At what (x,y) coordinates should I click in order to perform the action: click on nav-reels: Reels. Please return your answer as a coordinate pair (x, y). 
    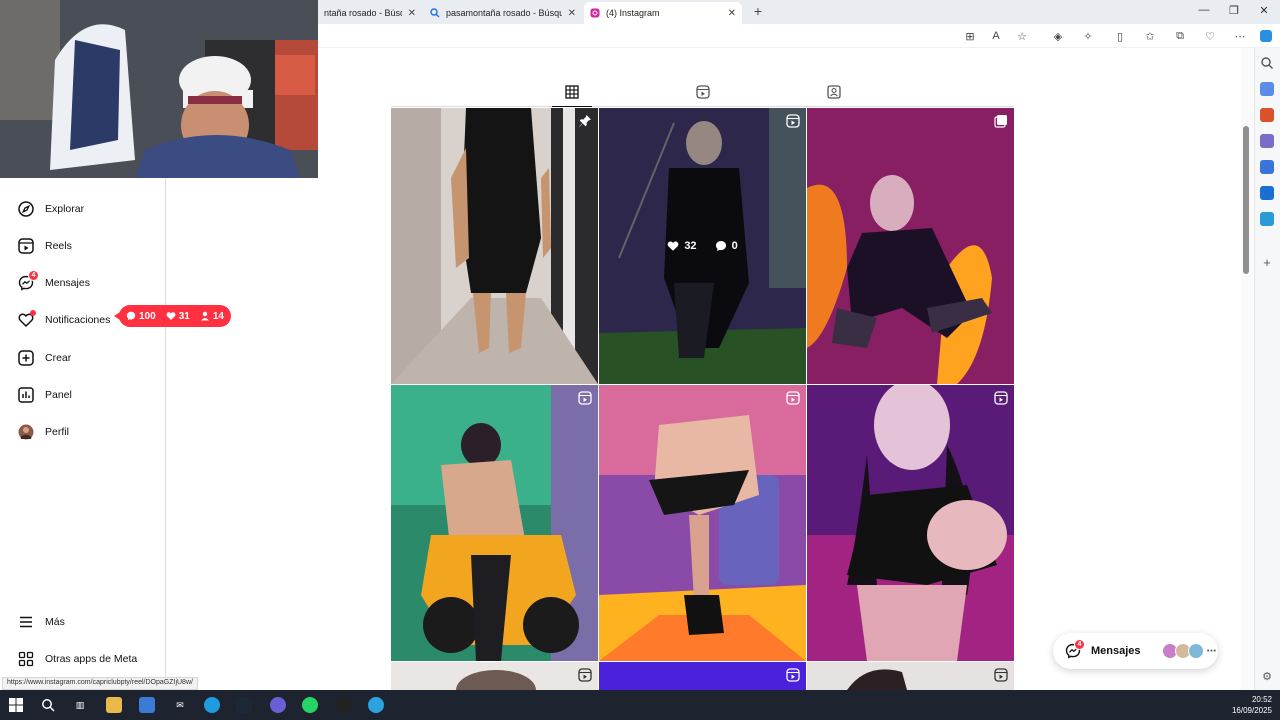
    Looking at the image, I should click on (83, 246).